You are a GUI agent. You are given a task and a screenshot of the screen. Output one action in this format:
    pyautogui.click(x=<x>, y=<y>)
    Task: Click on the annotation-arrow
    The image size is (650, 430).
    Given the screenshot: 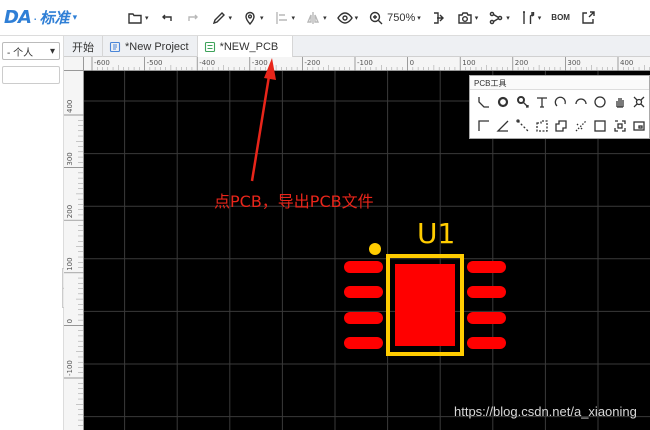 What is the action you would take?
    pyautogui.click(x=263, y=120)
    